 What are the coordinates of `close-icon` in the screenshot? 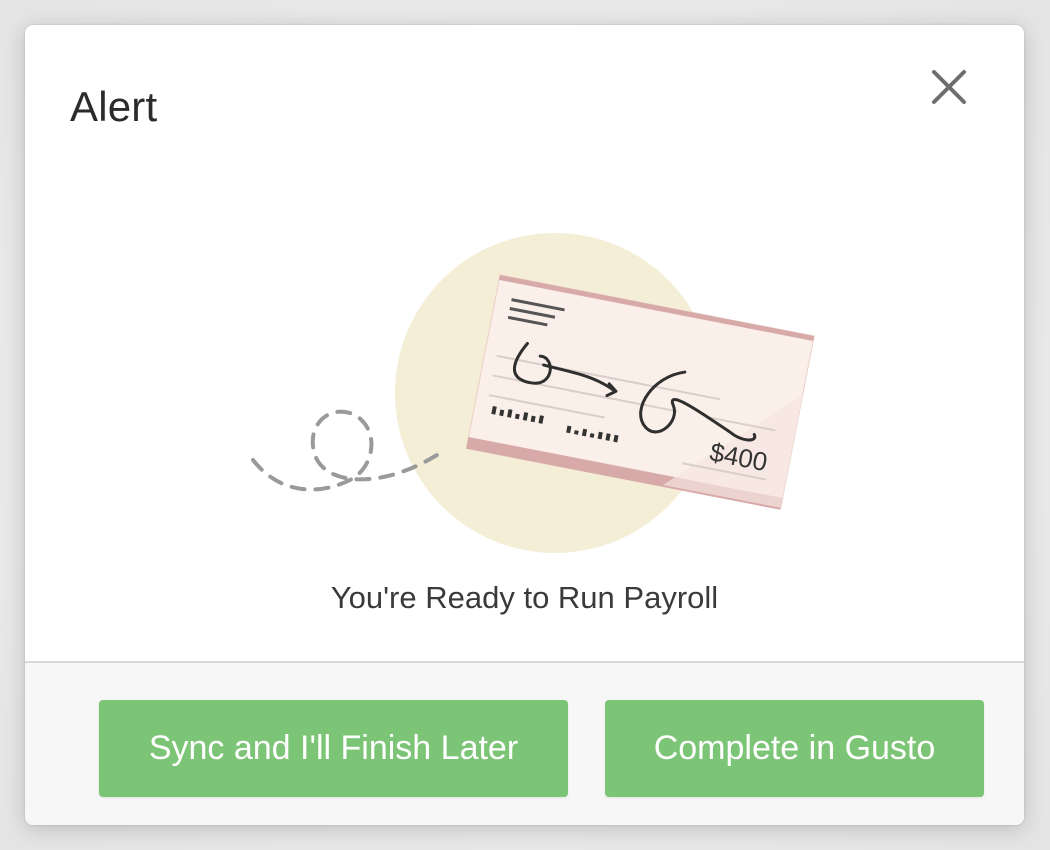 It's located at (949, 87).